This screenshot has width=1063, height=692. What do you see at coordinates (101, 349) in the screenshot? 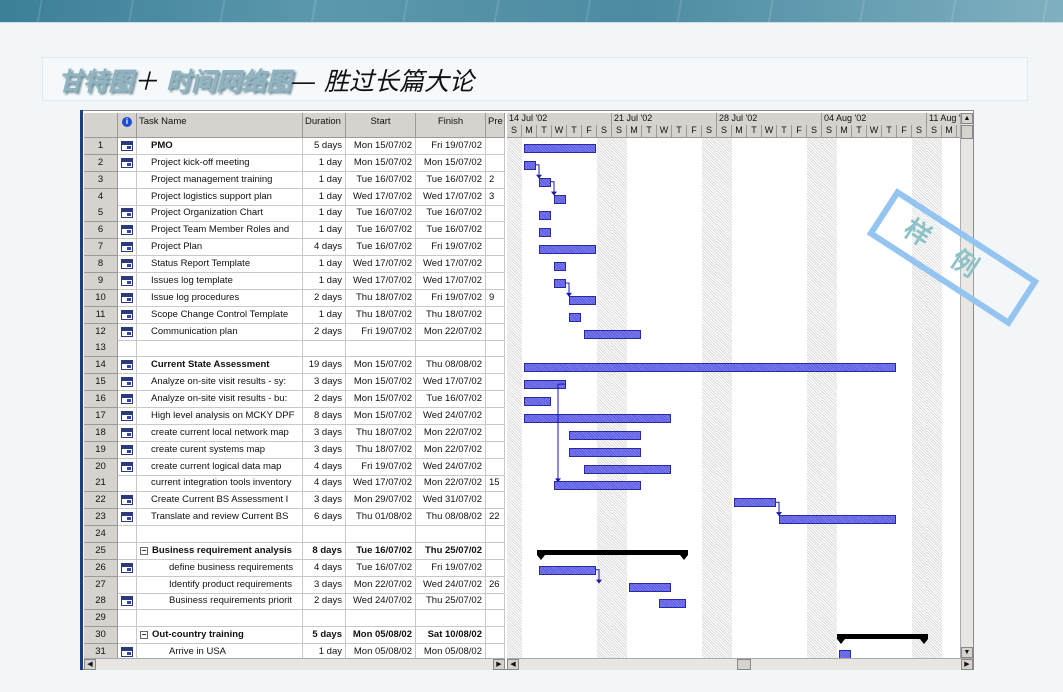
I see `row-number: 13` at bounding box center [101, 349].